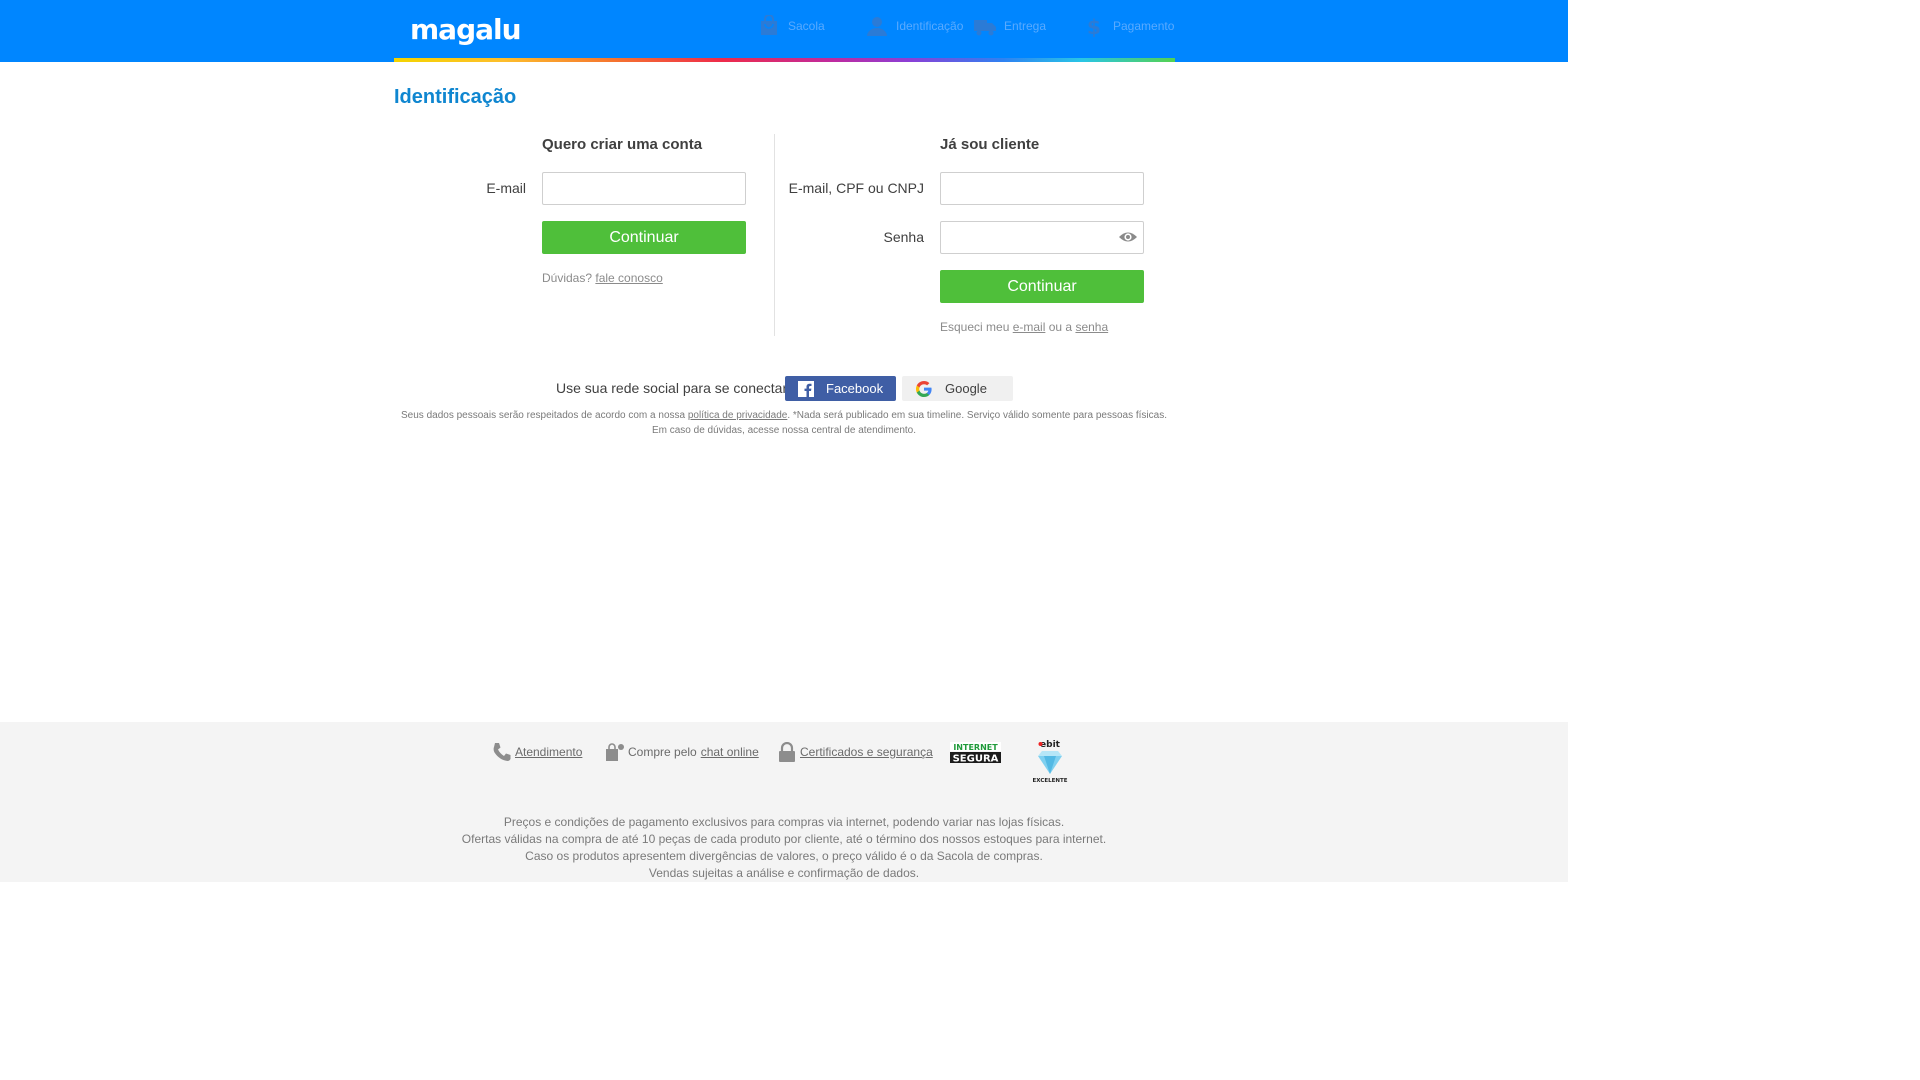  What do you see at coordinates (1060, 327) in the screenshot?
I see `forgot-or: ou a` at bounding box center [1060, 327].